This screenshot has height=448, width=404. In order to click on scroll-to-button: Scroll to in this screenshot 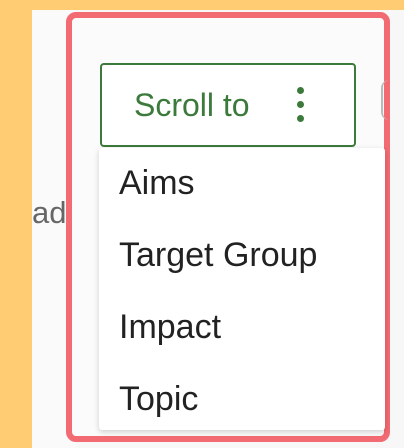, I will do `click(228, 105)`.